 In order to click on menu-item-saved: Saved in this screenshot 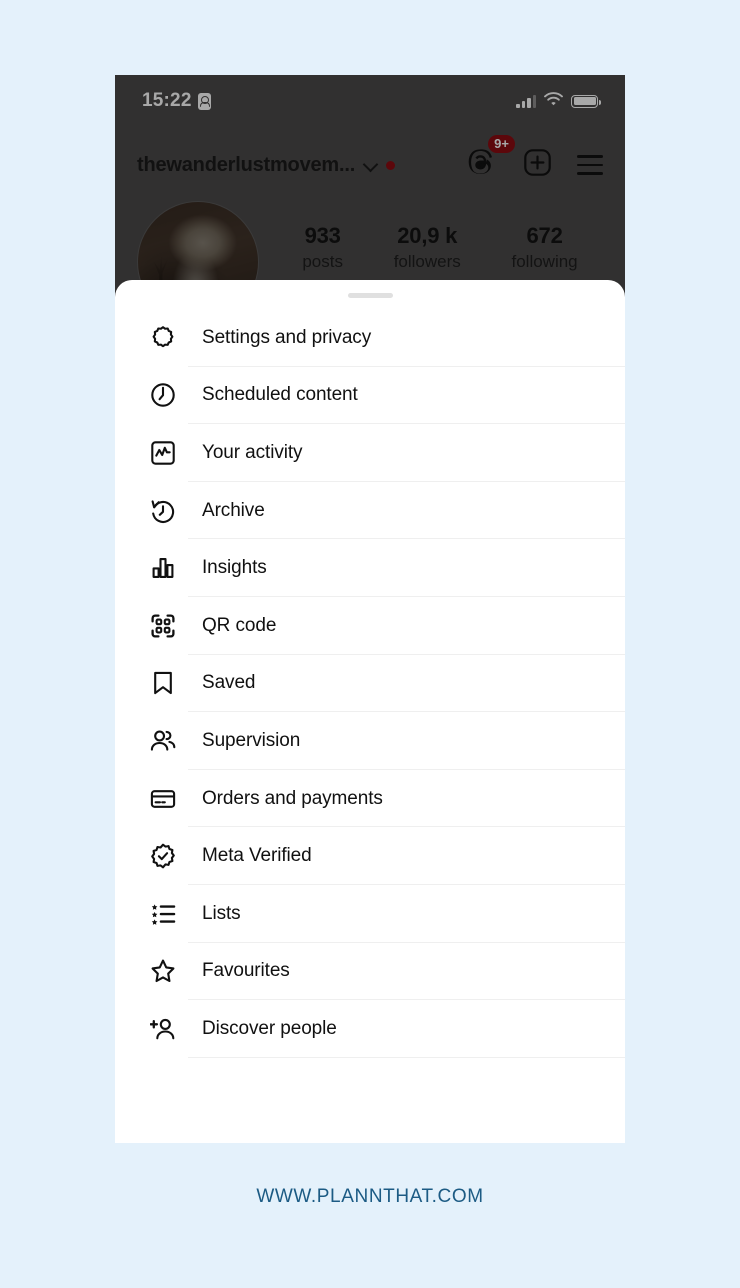, I will do `click(370, 684)`.